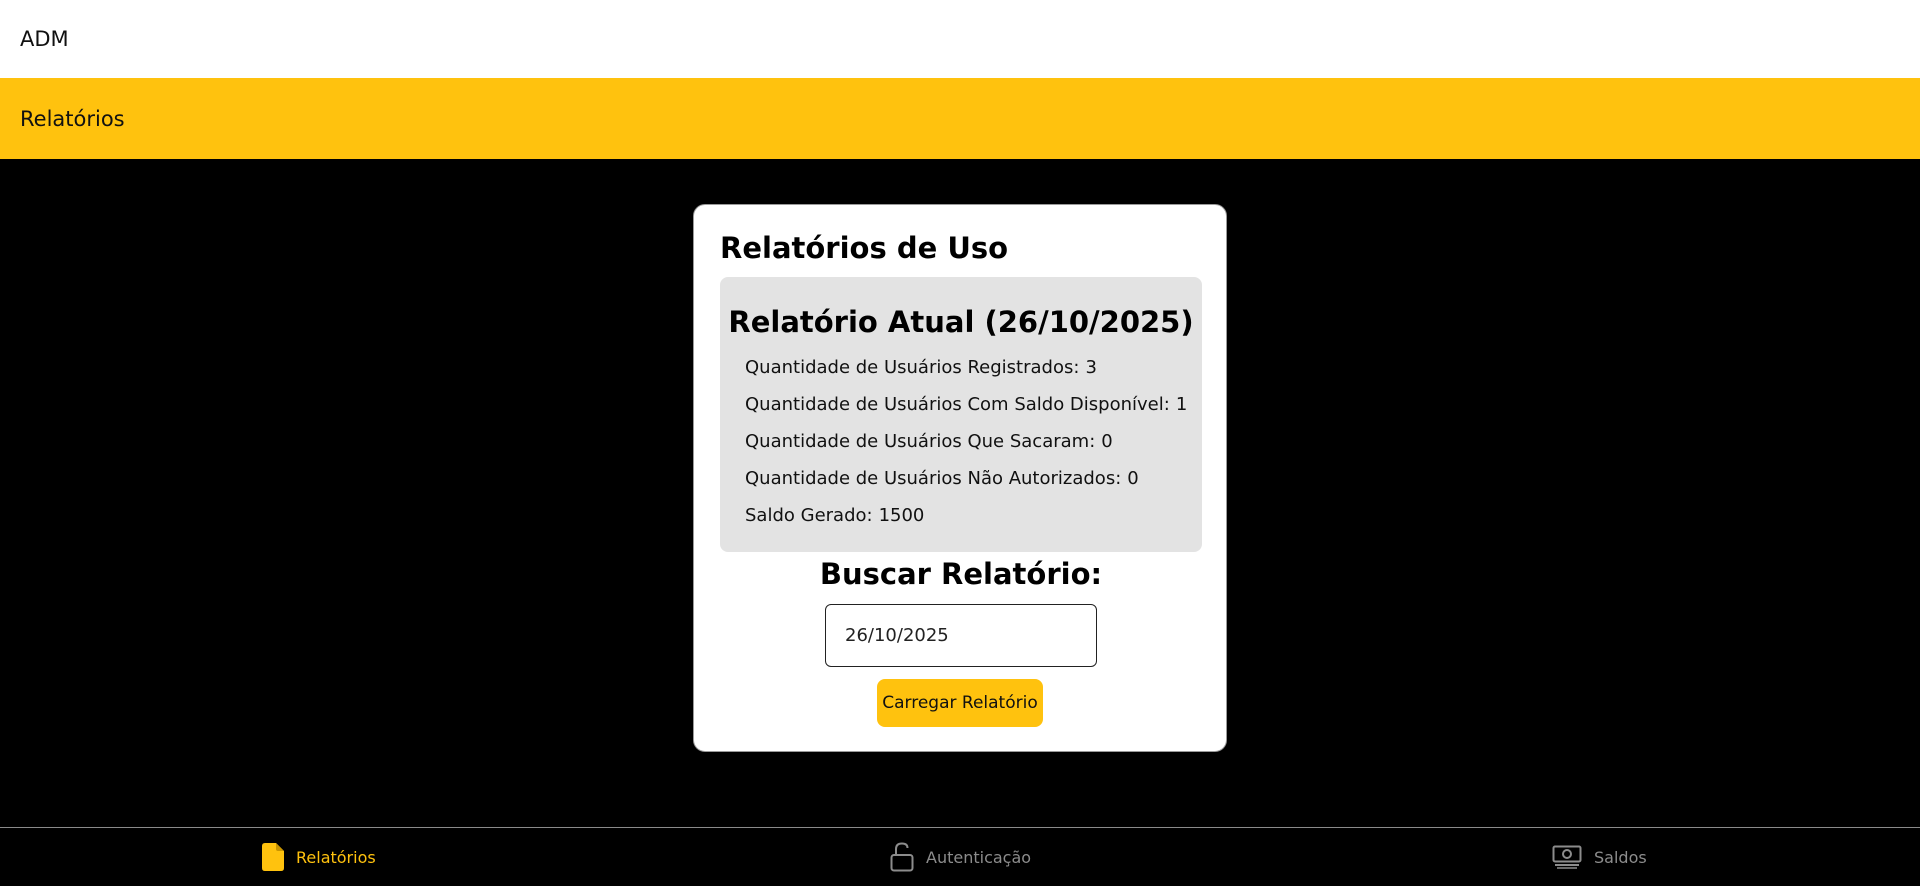 This screenshot has height=886, width=1920. Describe the element at coordinates (961, 322) in the screenshot. I see `current-report-title: Relatório Atual (26/10/2025)` at that location.